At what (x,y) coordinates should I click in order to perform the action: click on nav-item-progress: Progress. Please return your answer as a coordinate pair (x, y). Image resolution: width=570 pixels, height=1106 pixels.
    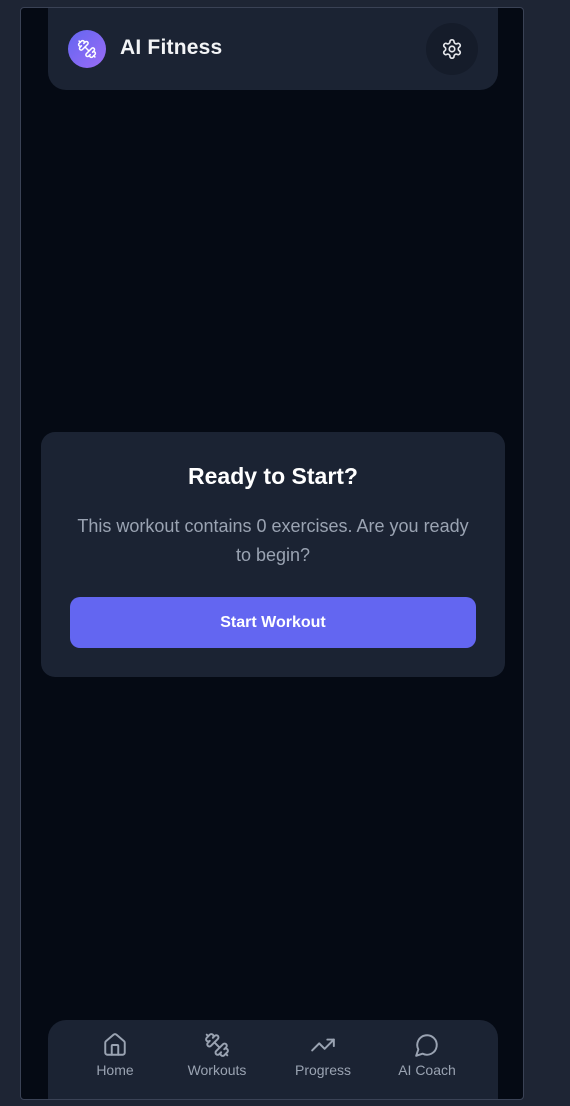
    Looking at the image, I should click on (323, 1055).